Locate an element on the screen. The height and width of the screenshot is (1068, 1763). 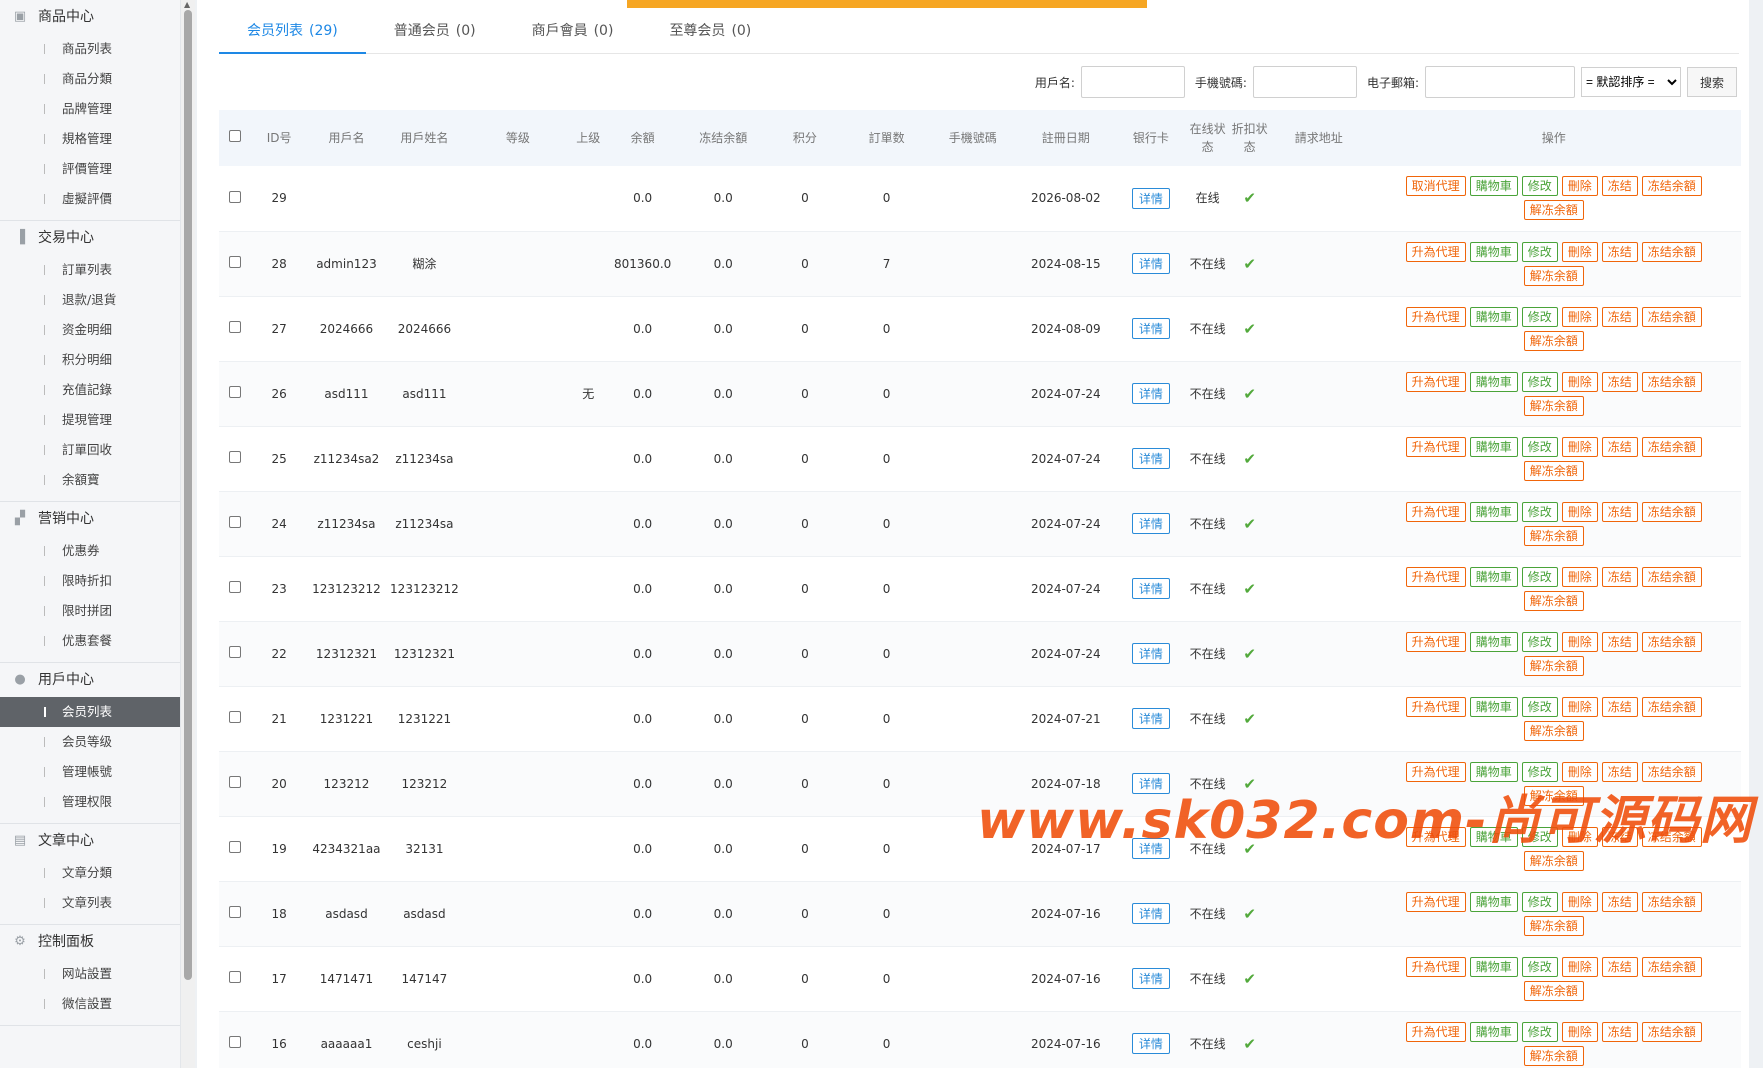
sidebar-item: 虛擬評價 is located at coordinates (90, 199).